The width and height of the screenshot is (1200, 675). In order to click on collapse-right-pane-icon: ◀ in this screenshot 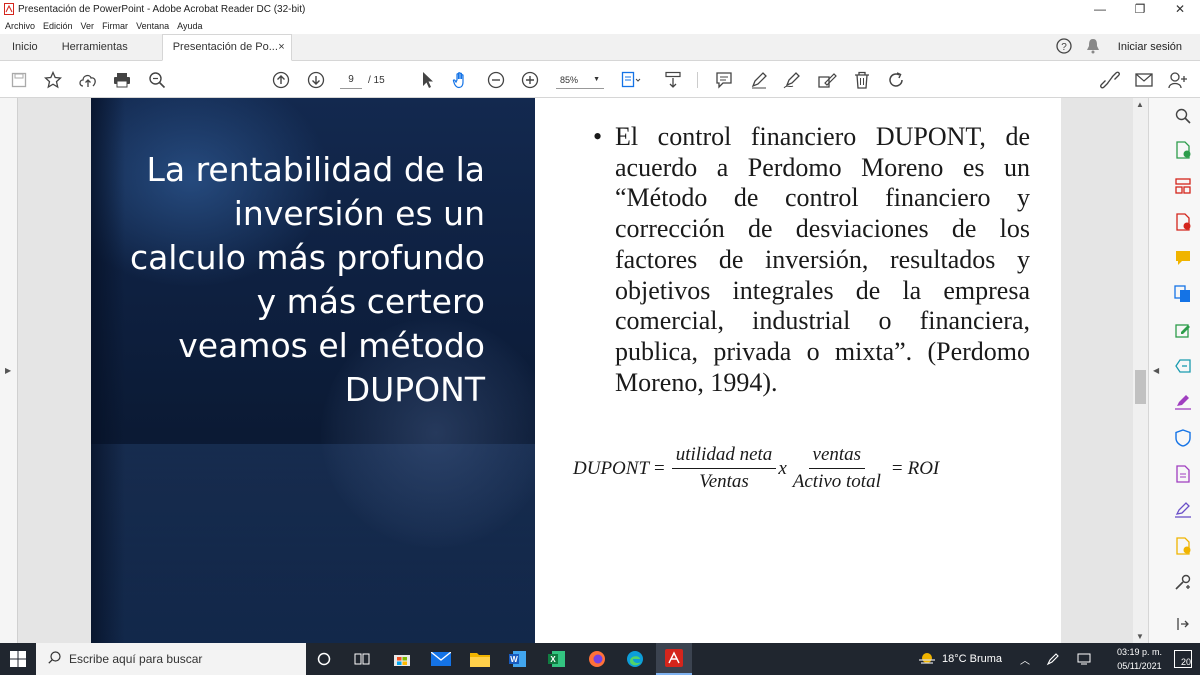, I will do `click(1156, 370)`.